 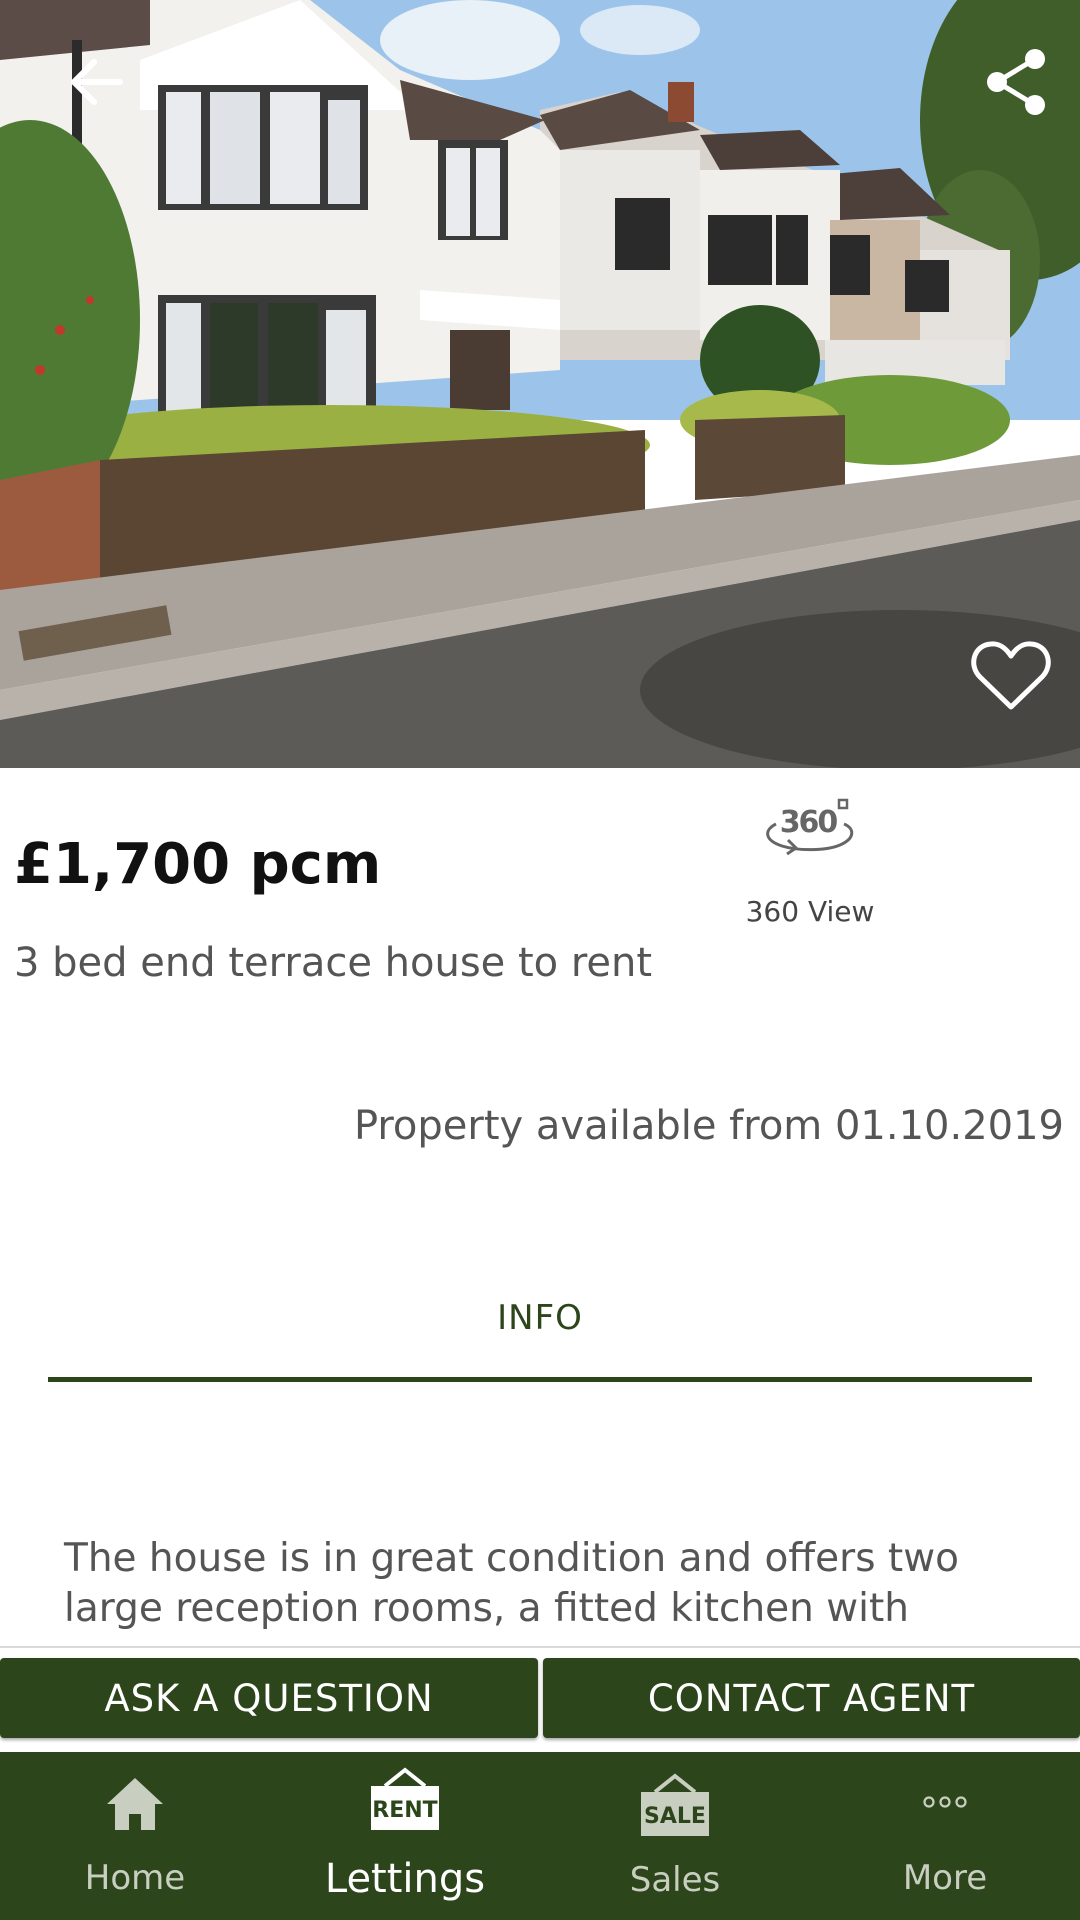 What do you see at coordinates (810, 862) in the screenshot?
I see `view-360-button: 360 360 View` at bounding box center [810, 862].